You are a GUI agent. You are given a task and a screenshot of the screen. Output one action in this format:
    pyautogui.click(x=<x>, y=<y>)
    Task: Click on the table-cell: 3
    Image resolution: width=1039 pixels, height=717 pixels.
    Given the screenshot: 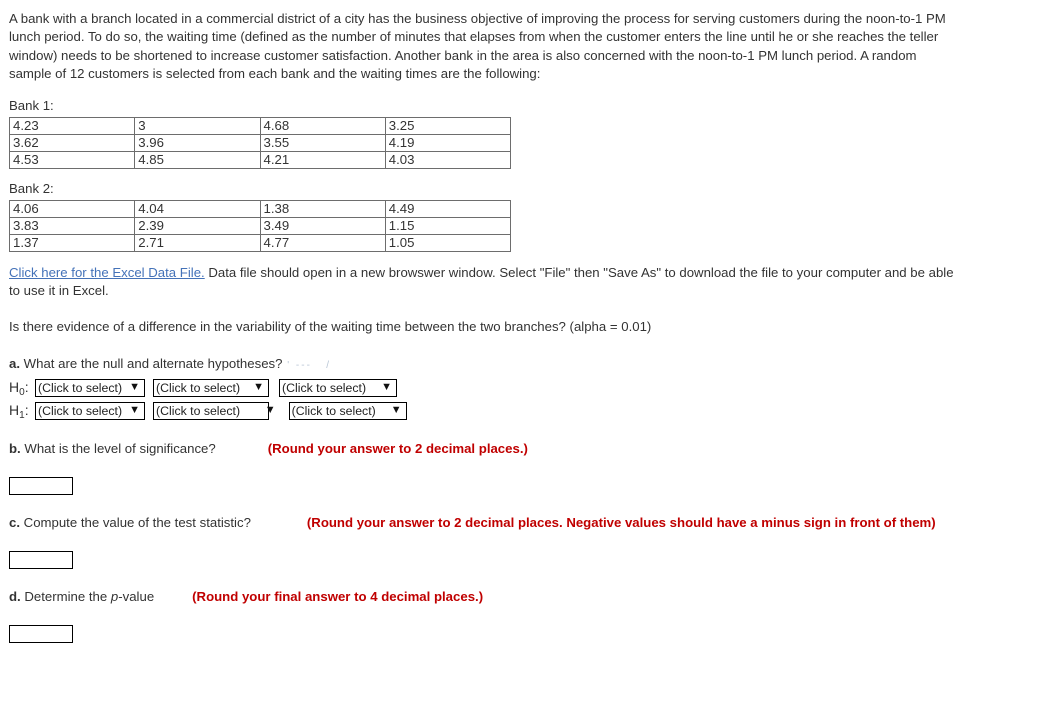 What is the action you would take?
    pyautogui.click(x=197, y=125)
    